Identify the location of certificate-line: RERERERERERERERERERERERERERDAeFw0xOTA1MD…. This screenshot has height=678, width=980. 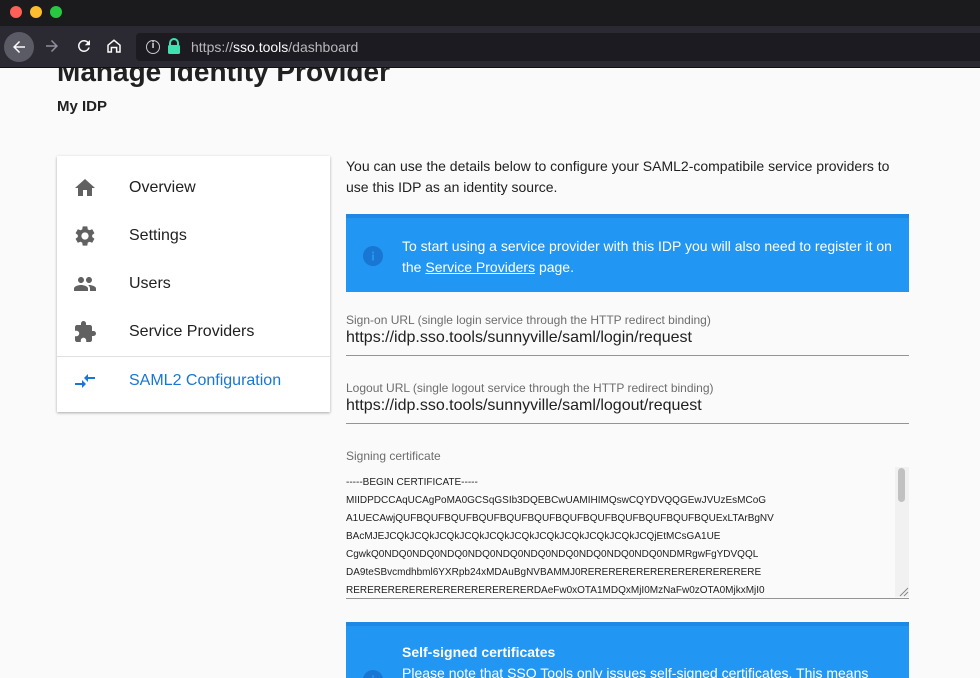
(555, 590).